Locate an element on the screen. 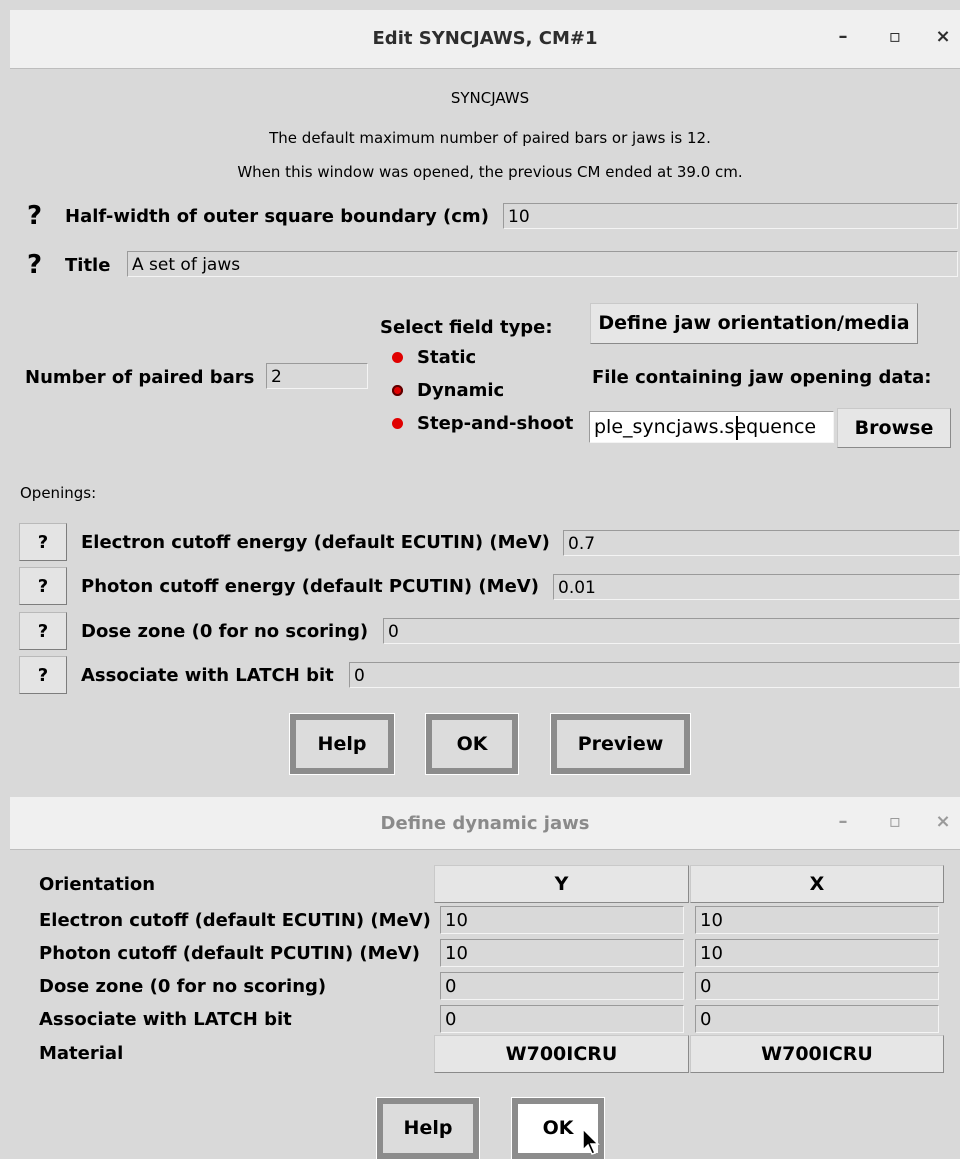 This screenshot has width=960, height=1159. dialog-dose-label: Dose zone (0 for no scoring) is located at coordinates (183, 986).